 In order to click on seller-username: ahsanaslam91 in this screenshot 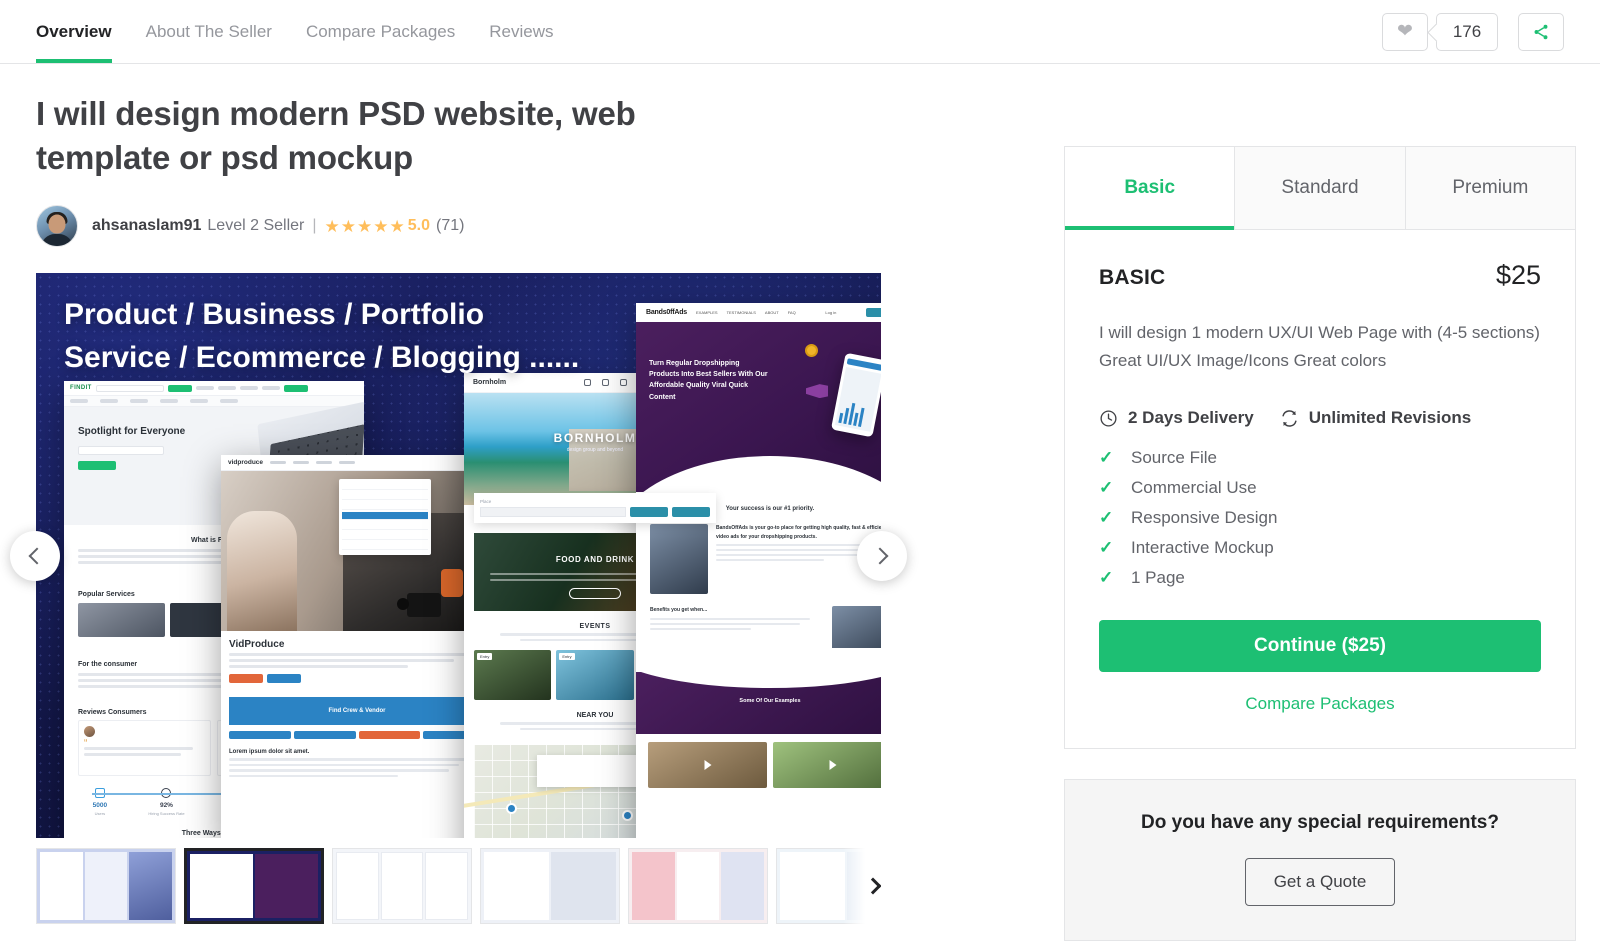, I will do `click(146, 226)`.